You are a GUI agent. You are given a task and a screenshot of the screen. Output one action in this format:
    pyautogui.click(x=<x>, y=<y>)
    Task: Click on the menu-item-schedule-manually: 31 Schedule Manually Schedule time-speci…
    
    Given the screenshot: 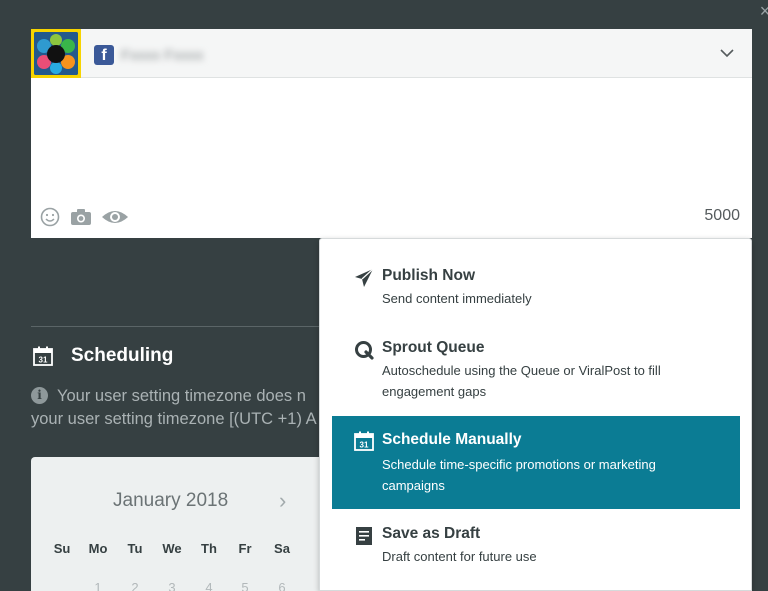 What is the action you would take?
    pyautogui.click(x=536, y=462)
    